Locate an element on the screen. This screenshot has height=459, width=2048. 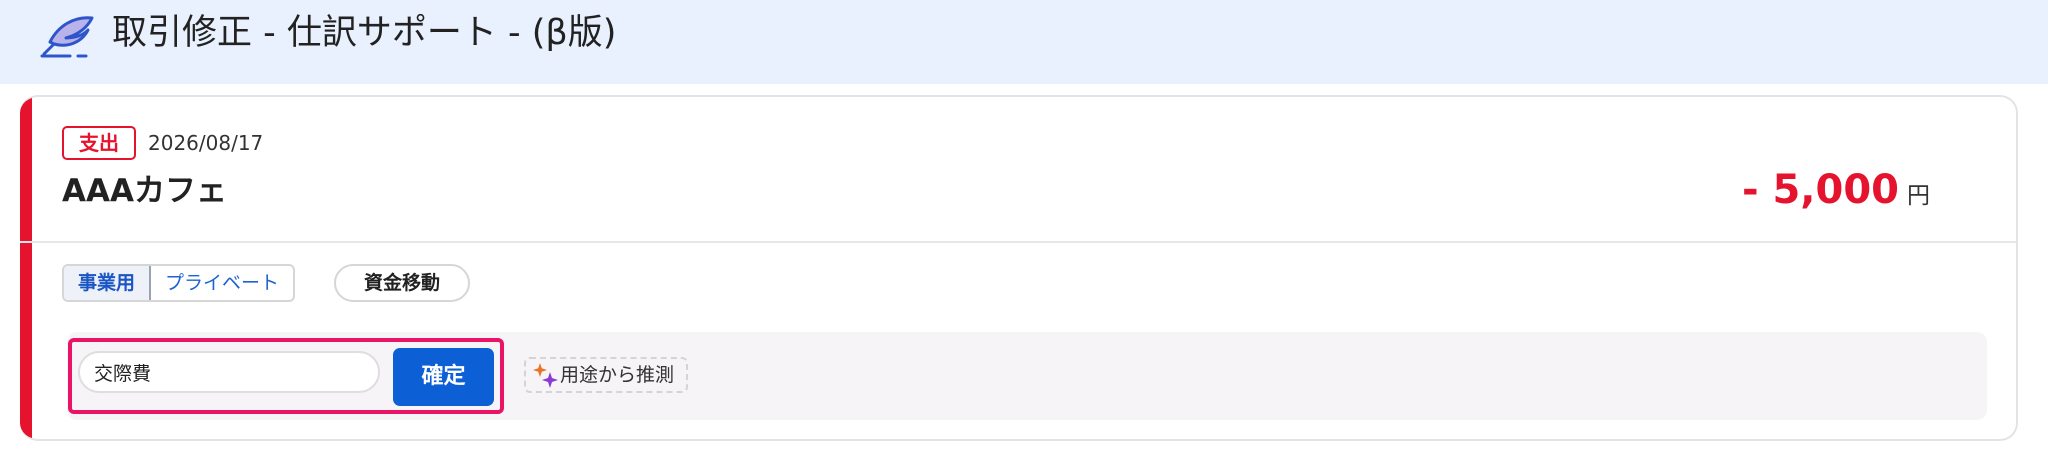
sparkle-icon is located at coordinates (545, 375).